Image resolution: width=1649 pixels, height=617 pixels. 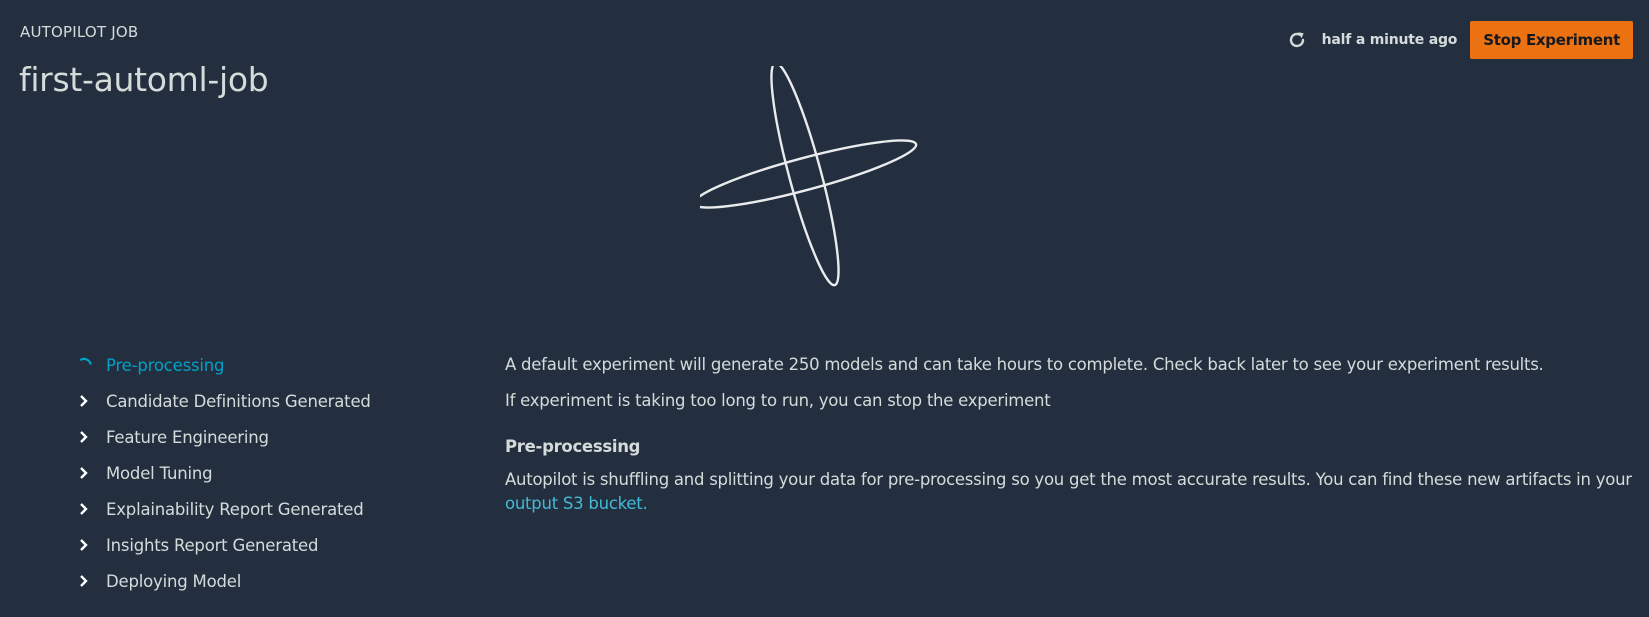 I want to click on step-explainability-report-generated: Explainability Report Generated, so click(x=224, y=509).